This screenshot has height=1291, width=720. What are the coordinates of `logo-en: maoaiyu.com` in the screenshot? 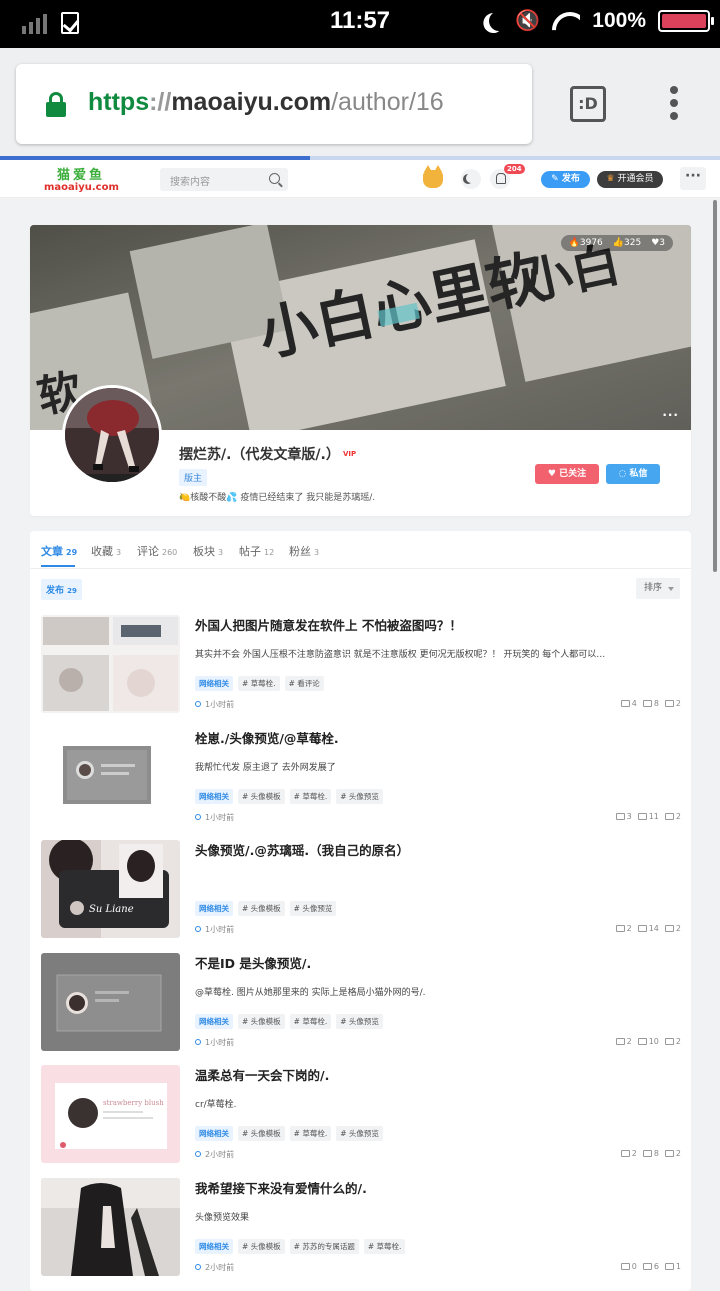 It's located at (81, 187).